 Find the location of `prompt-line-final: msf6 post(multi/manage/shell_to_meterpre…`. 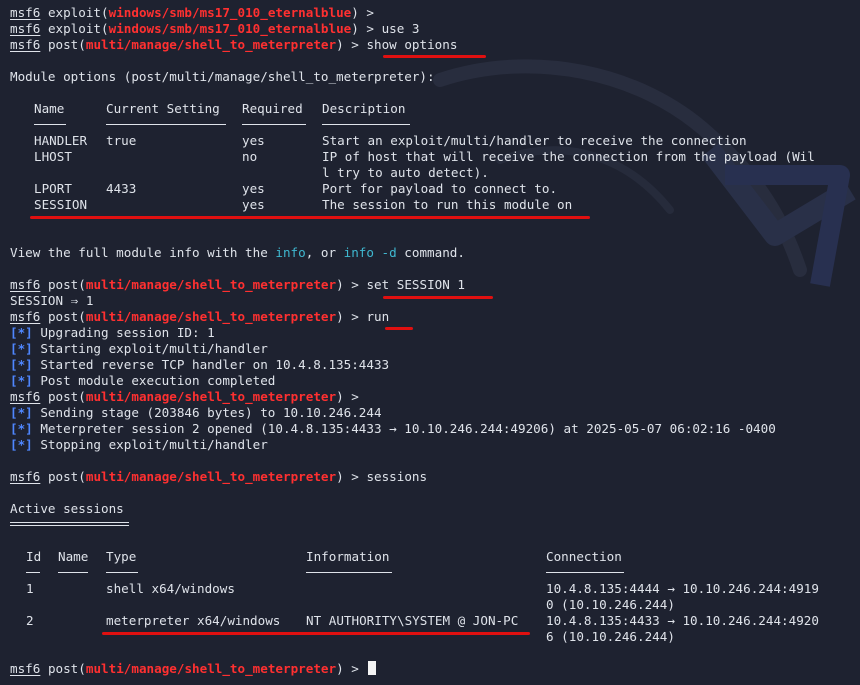

prompt-line-final: msf6 post(multi/manage/shell_to_meterpre… is located at coordinates (193, 669).